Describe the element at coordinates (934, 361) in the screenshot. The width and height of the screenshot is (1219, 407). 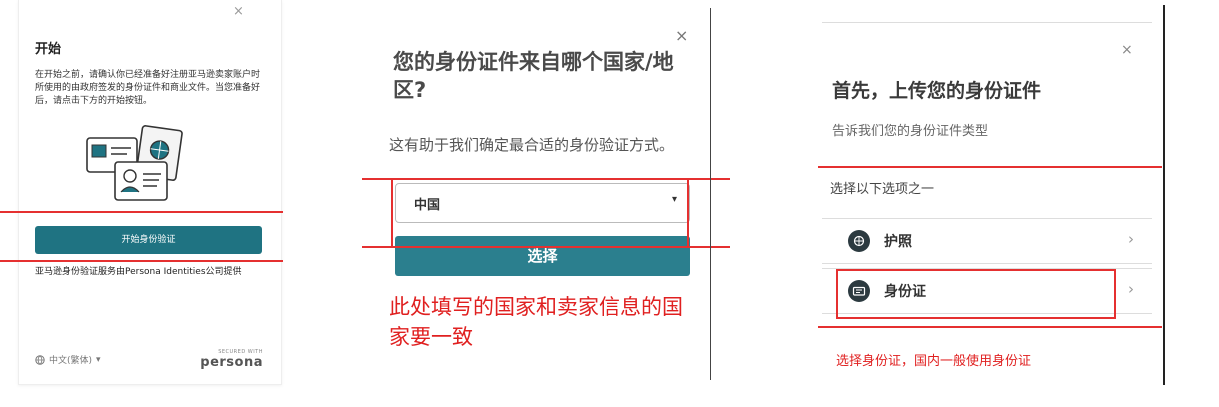
I see `annotation-note: 选择身份证，国内一般使用身份证` at that location.